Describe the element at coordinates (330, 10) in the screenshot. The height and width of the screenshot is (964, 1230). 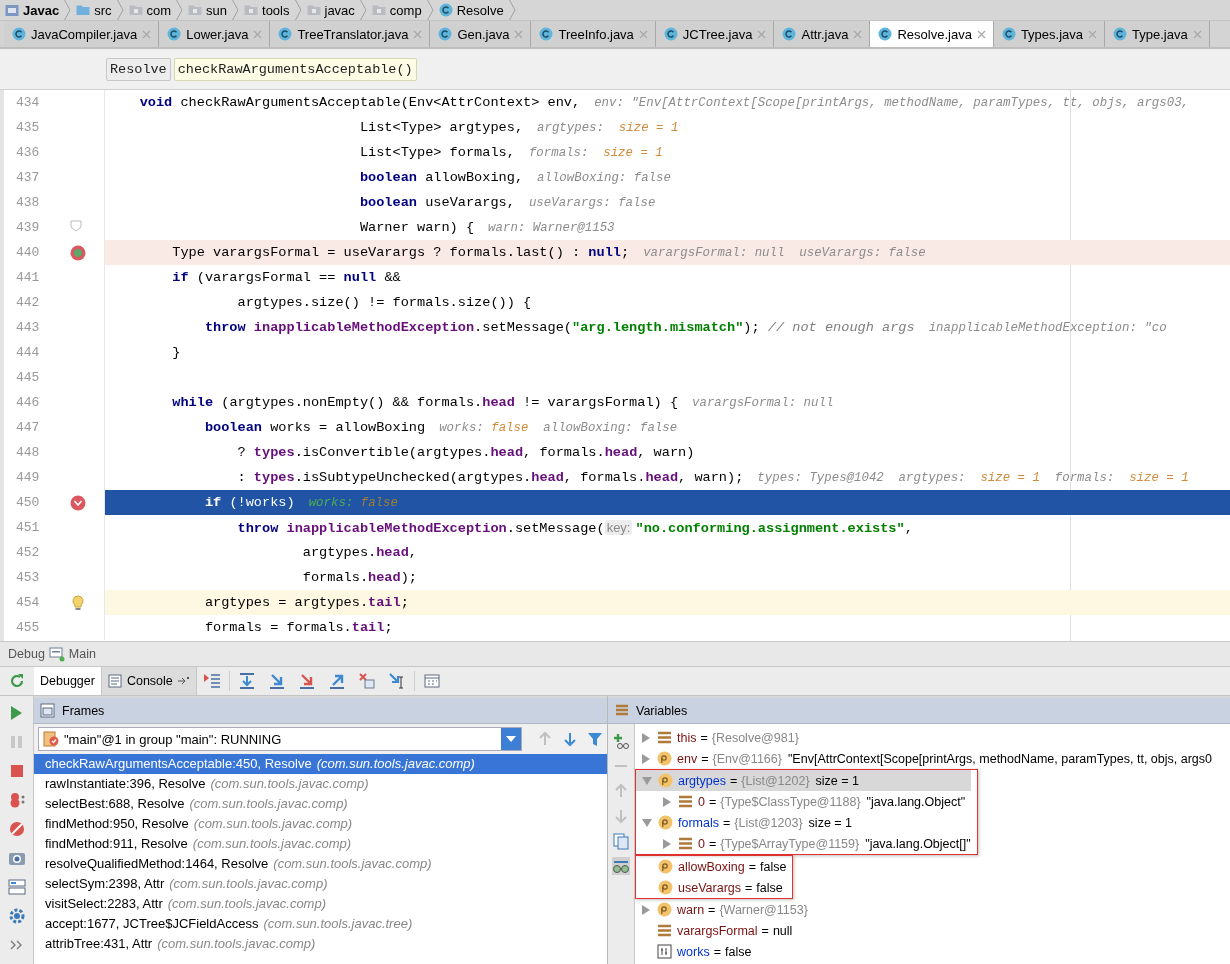
I see `breadcrumb-item: javac` at that location.